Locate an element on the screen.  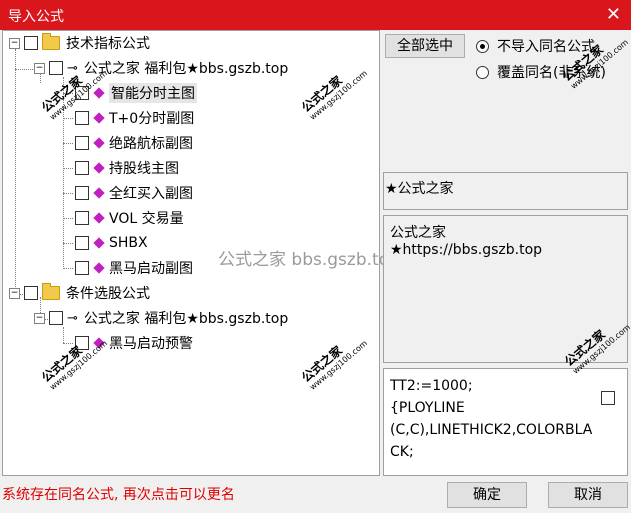
cancel-button: 取消 is located at coordinates (588, 495).